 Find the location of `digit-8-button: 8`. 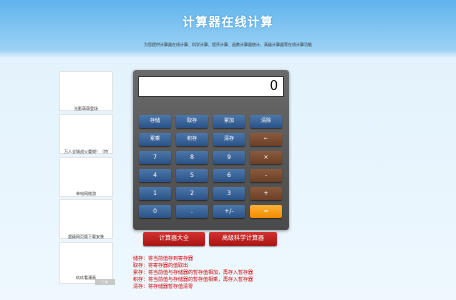

digit-8-button: 8 is located at coordinates (192, 157).